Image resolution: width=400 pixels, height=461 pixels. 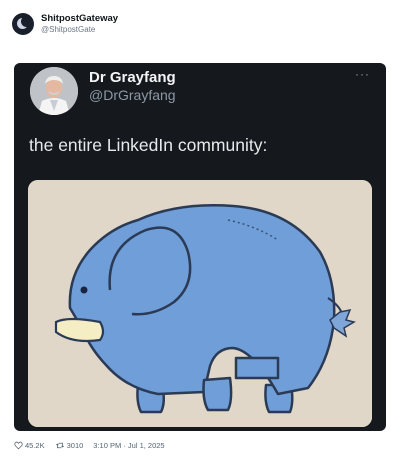 I want to click on inner-handle: @DrGrayfang, so click(x=132, y=95).